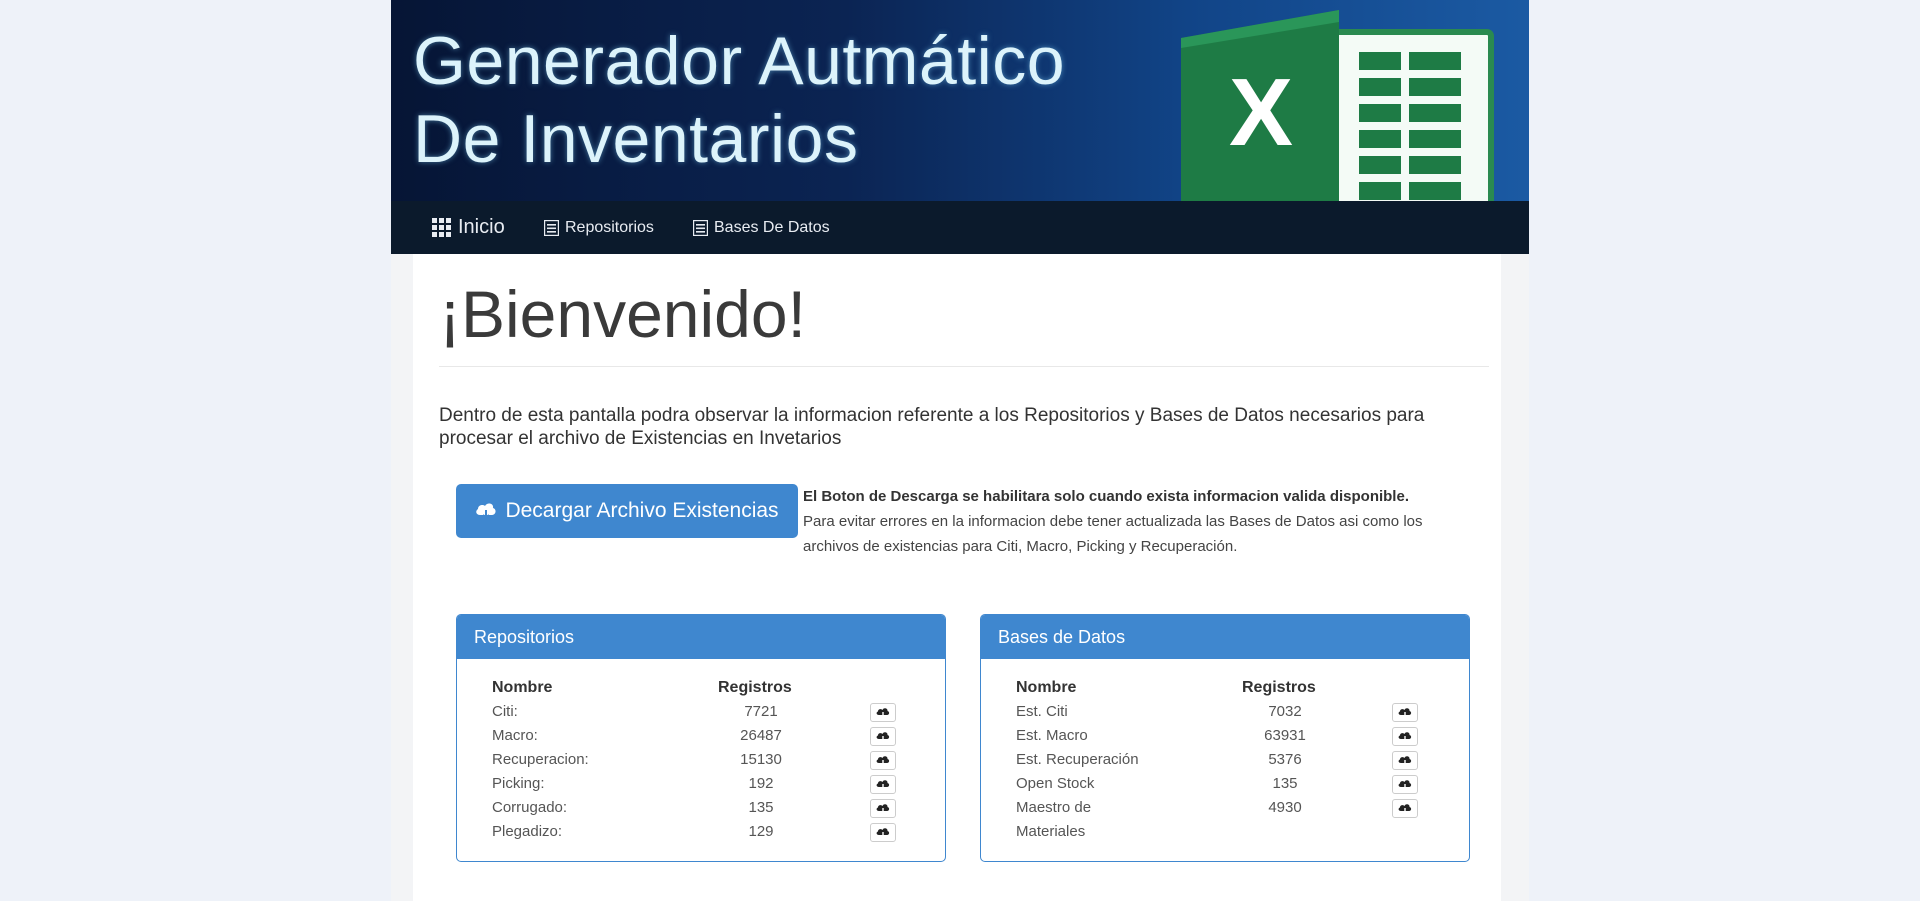 The width and height of the screenshot is (1920, 901). Describe the element at coordinates (518, 783) in the screenshot. I see `repo-row-name: Picking:` at that location.